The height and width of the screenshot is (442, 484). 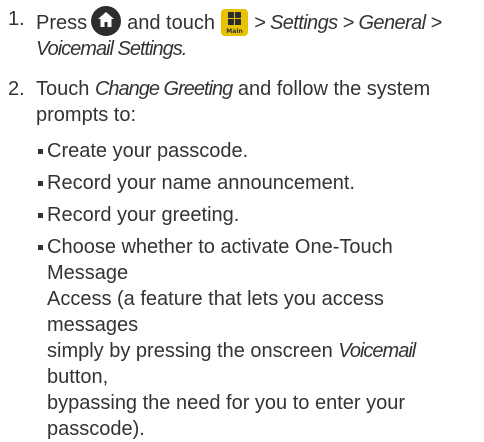 What do you see at coordinates (62, 23) in the screenshot?
I see `press-text: Press` at bounding box center [62, 23].